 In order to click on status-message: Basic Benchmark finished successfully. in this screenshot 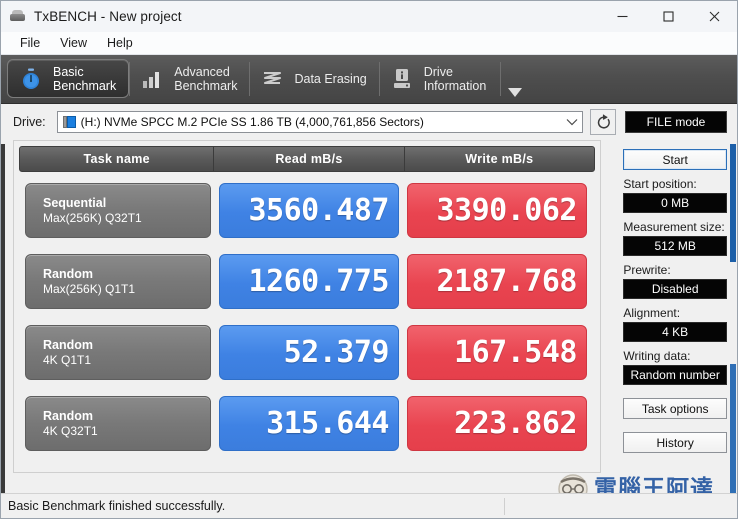, I will do `click(117, 506)`.